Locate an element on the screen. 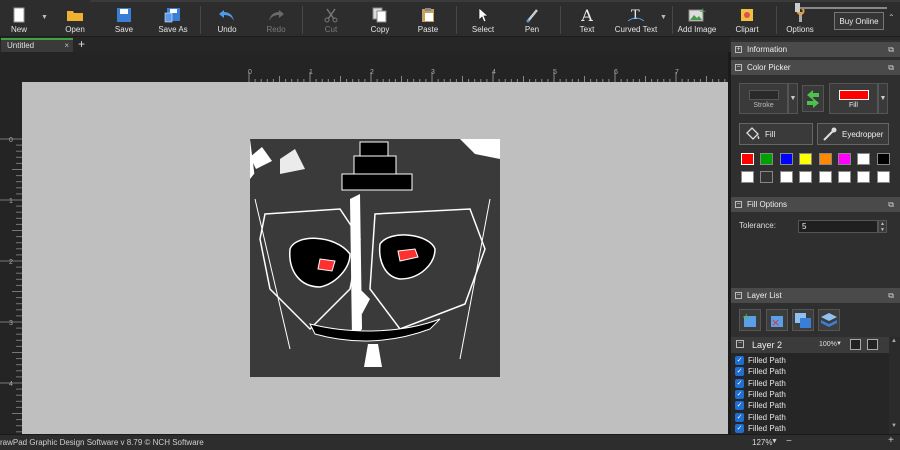 The image size is (900, 450). fill-color-button: Fill is located at coordinates (853, 98).